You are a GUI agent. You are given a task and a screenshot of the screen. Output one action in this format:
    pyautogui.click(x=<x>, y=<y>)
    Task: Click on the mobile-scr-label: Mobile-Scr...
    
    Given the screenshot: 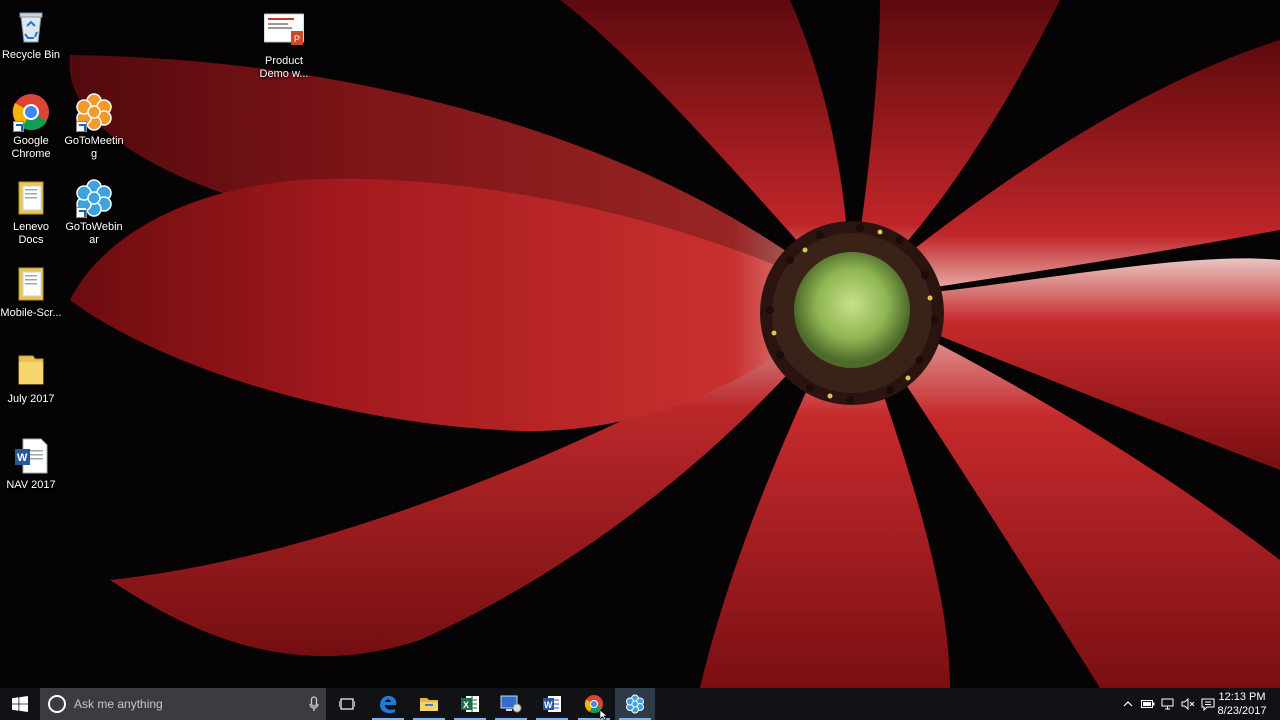 What is the action you would take?
    pyautogui.click(x=31, y=313)
    